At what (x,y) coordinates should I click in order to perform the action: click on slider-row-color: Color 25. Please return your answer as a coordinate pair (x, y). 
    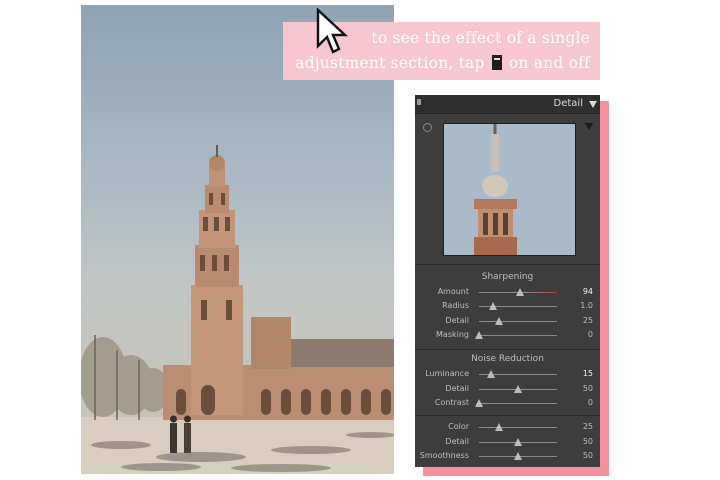
    Looking at the image, I should click on (507, 427).